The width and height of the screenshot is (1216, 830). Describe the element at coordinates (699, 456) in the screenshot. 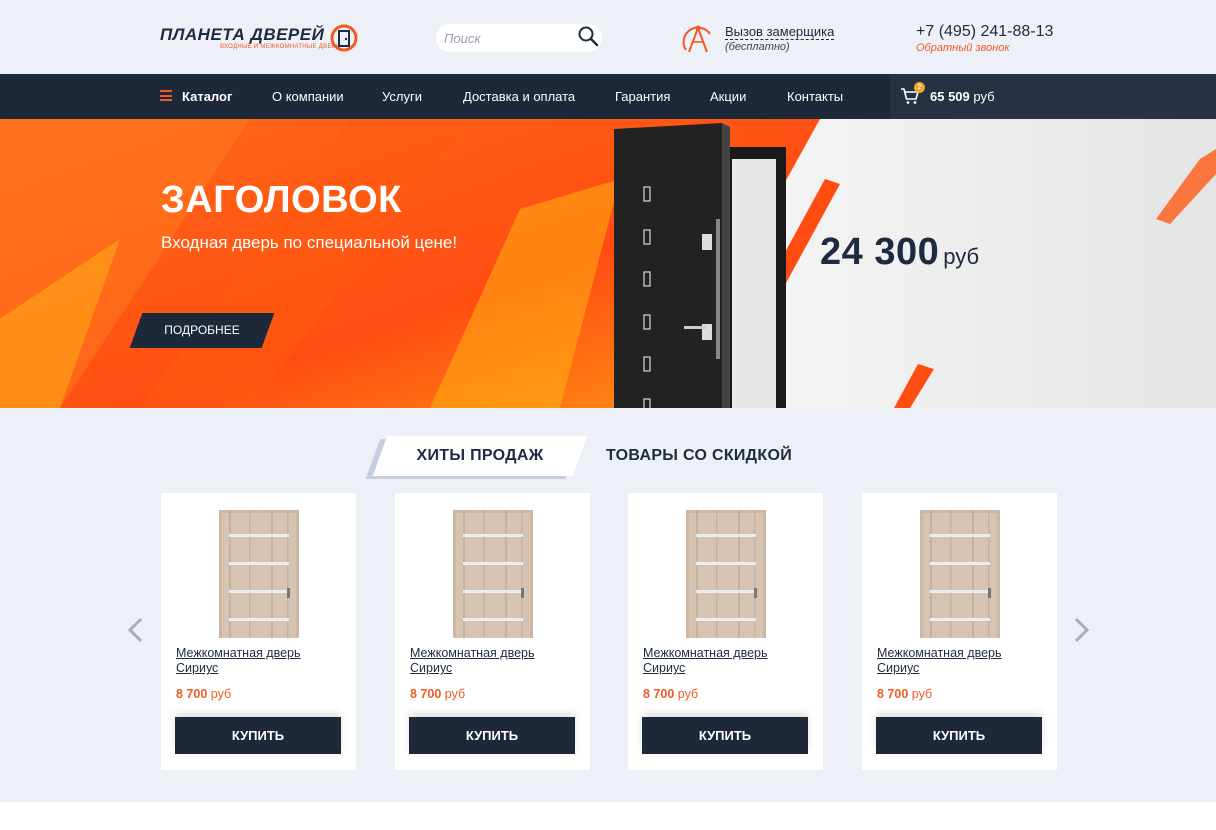

I see `tab-discounts: ТОВАРЫ СО СКИДКОЙ` at that location.